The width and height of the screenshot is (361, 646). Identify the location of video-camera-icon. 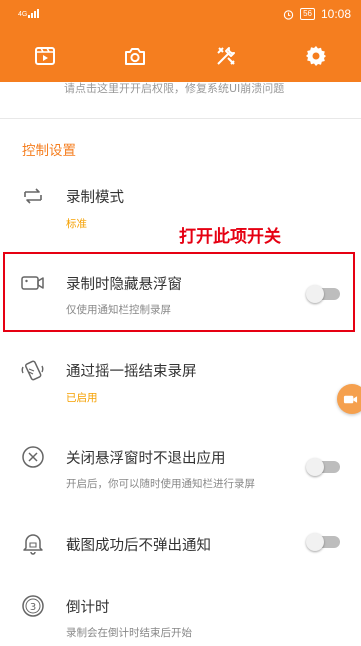
(350, 399).